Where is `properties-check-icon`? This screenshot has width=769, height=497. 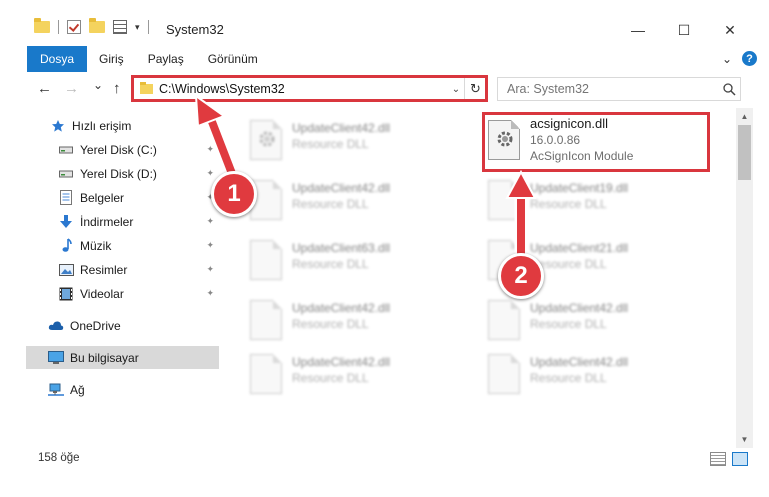
properties-check-icon is located at coordinates (74, 27).